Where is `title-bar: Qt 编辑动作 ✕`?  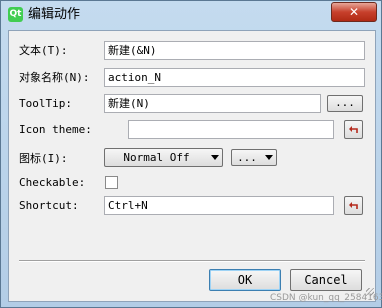 title-bar: Qt 编辑动作 ✕ is located at coordinates (191, 15).